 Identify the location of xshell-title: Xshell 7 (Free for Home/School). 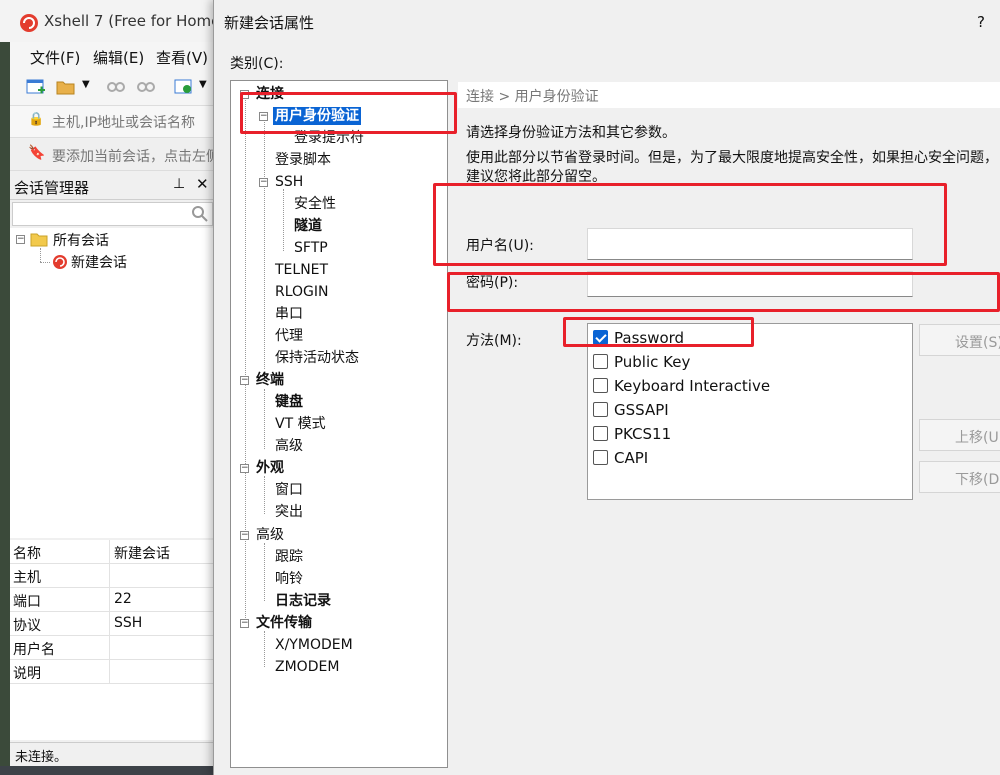
(129, 21).